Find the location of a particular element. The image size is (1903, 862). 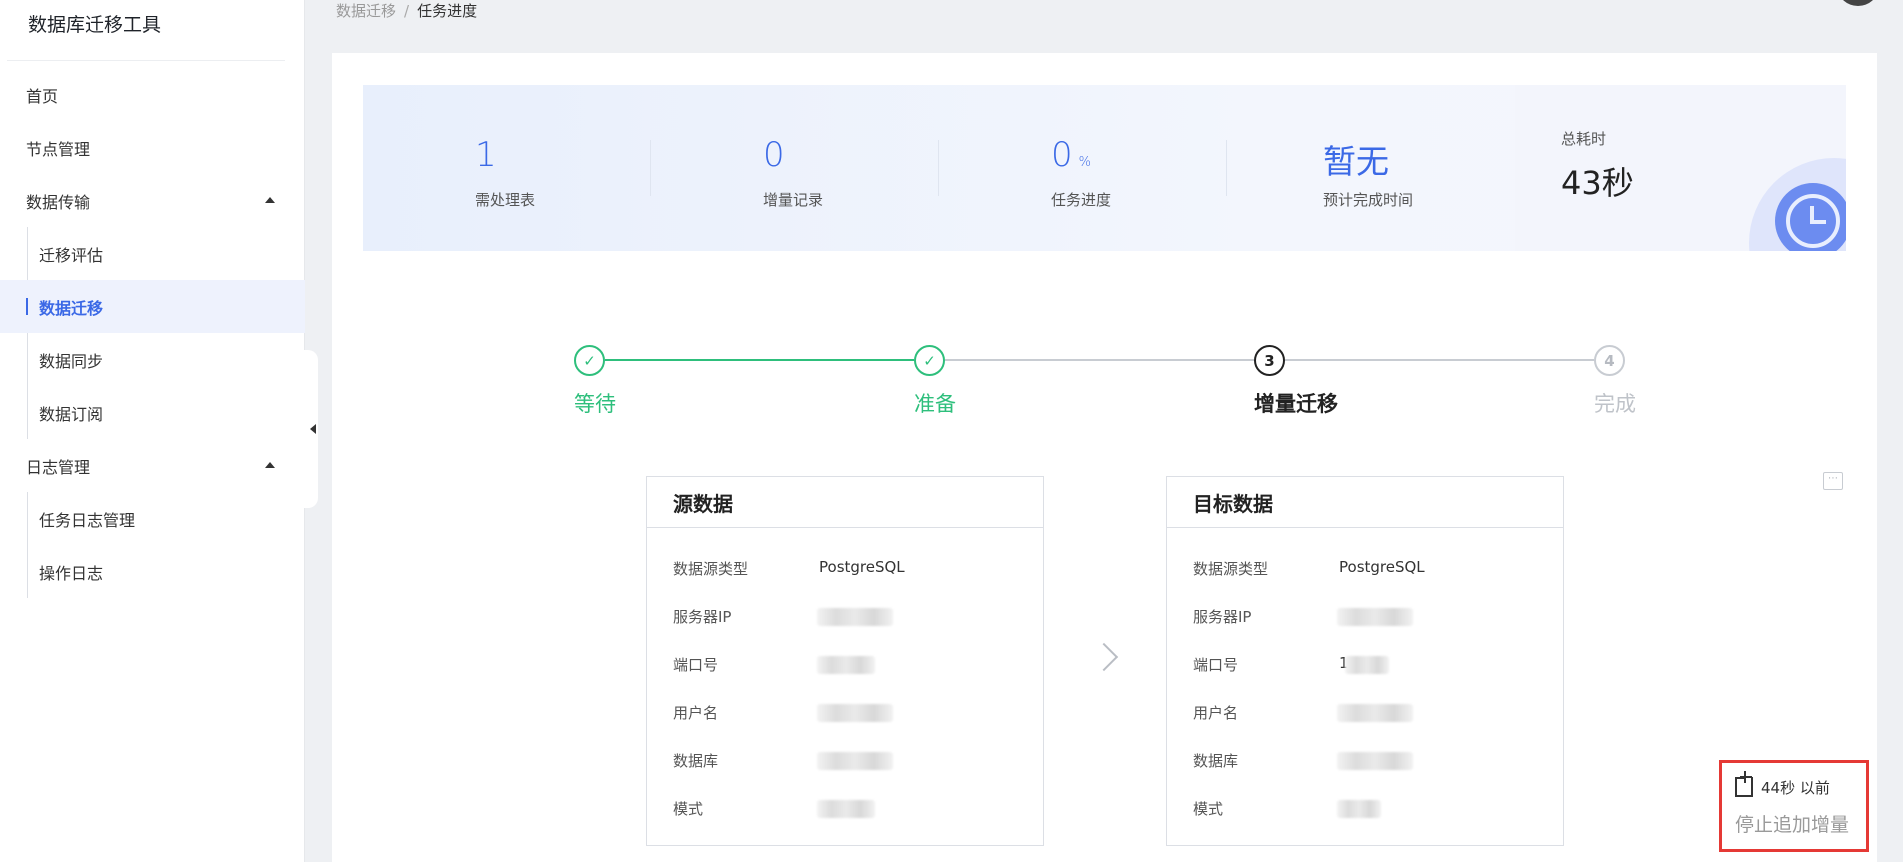

sidebar-item-log-management: 日志管理 is located at coordinates (152, 465).